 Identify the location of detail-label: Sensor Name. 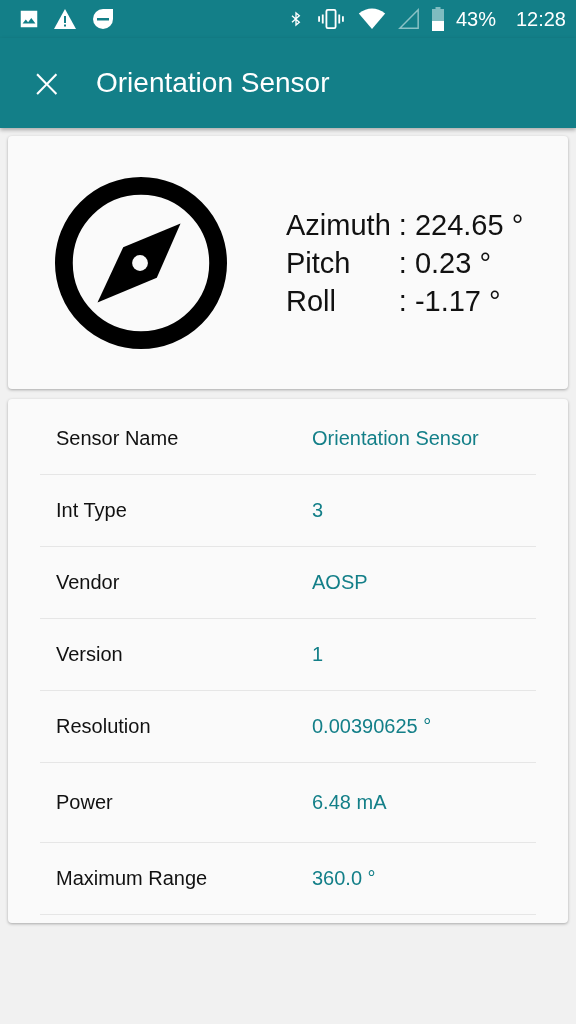
(117, 438).